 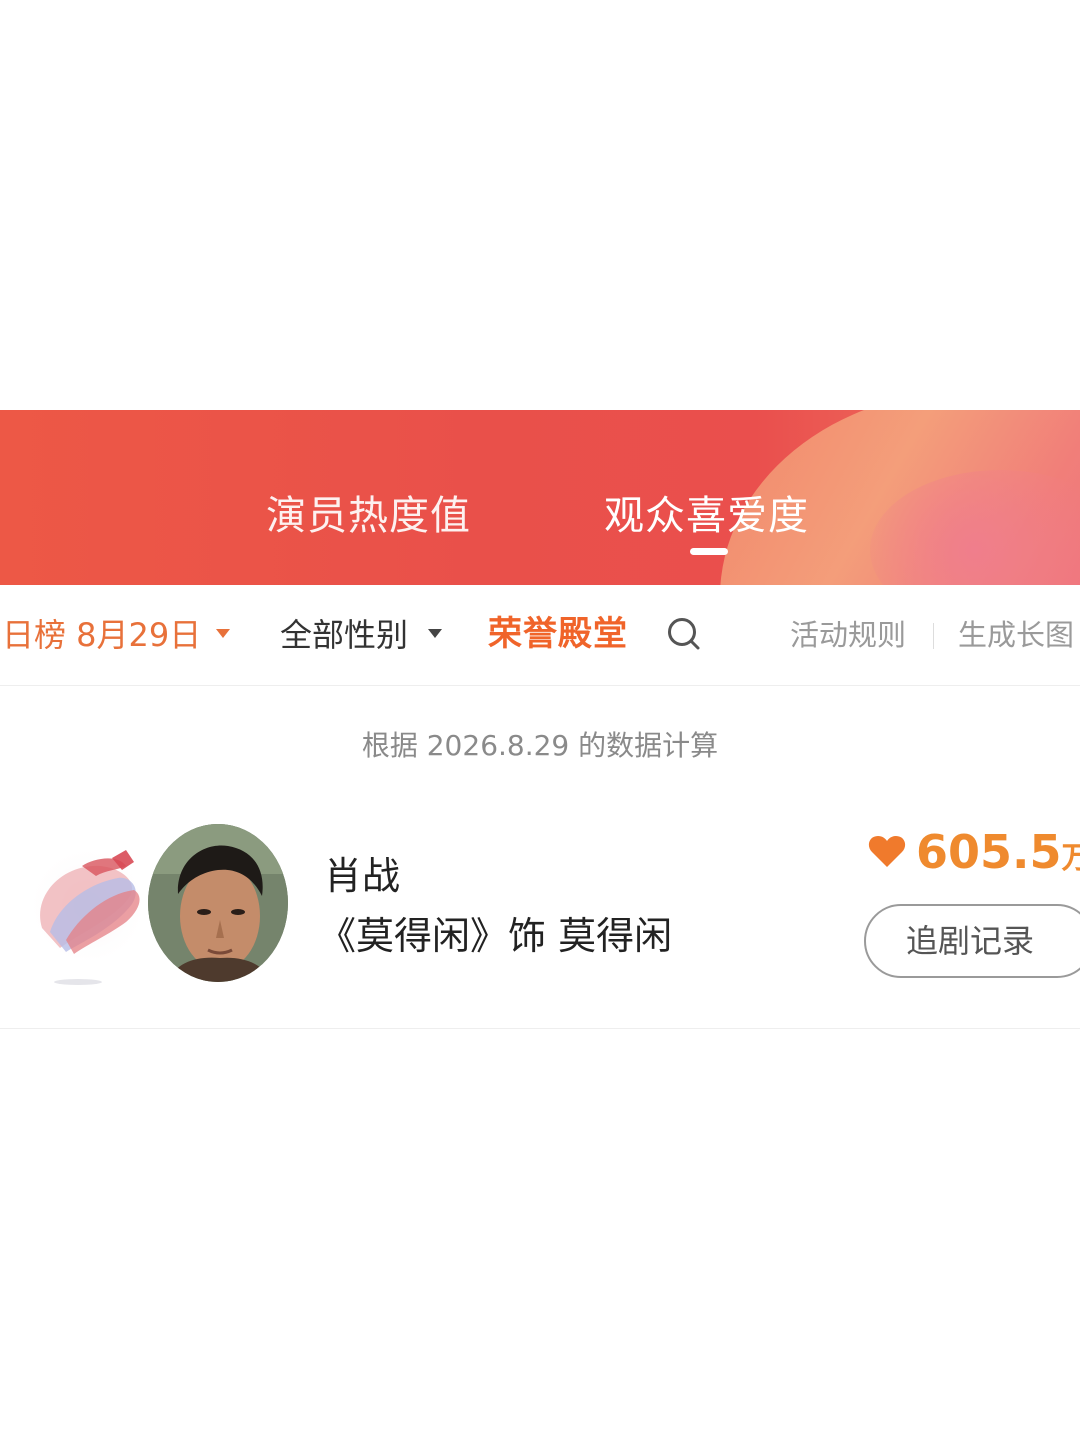 I want to click on popularity-score: 605.5万, so click(x=998, y=852).